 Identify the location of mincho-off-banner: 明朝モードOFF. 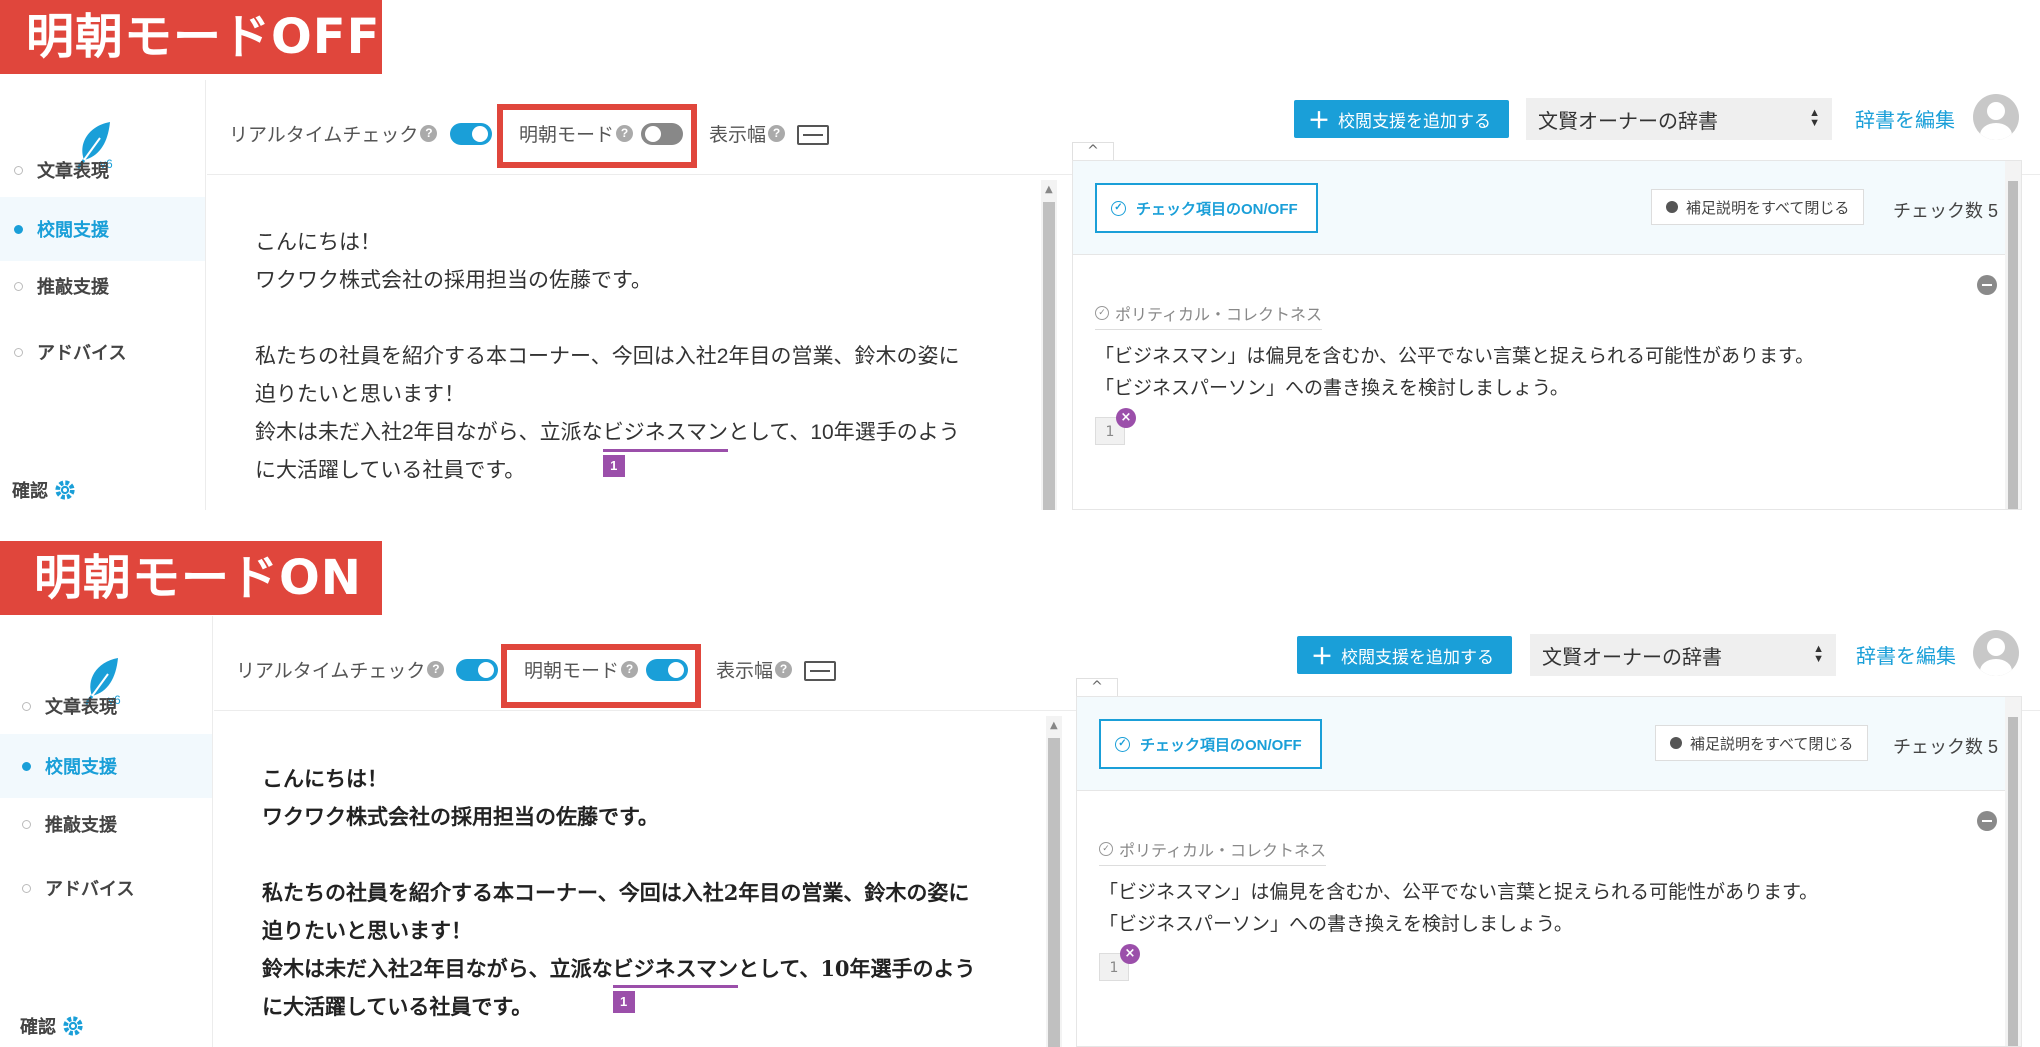
(191, 37).